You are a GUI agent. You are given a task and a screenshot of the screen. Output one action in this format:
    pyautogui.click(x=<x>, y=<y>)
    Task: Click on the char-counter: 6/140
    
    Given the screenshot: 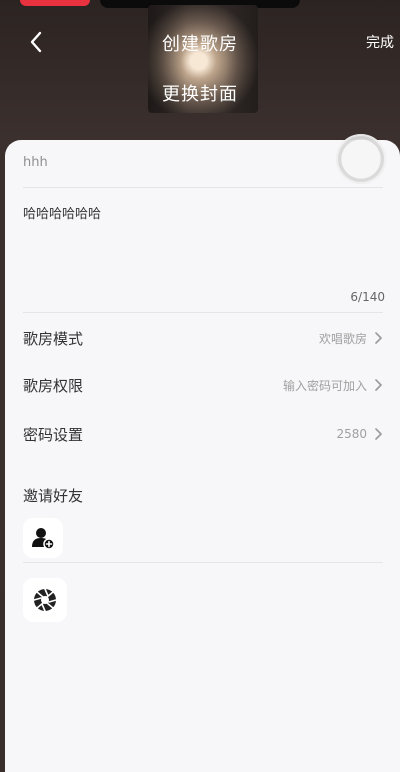 What is the action you would take?
    pyautogui.click(x=367, y=297)
    